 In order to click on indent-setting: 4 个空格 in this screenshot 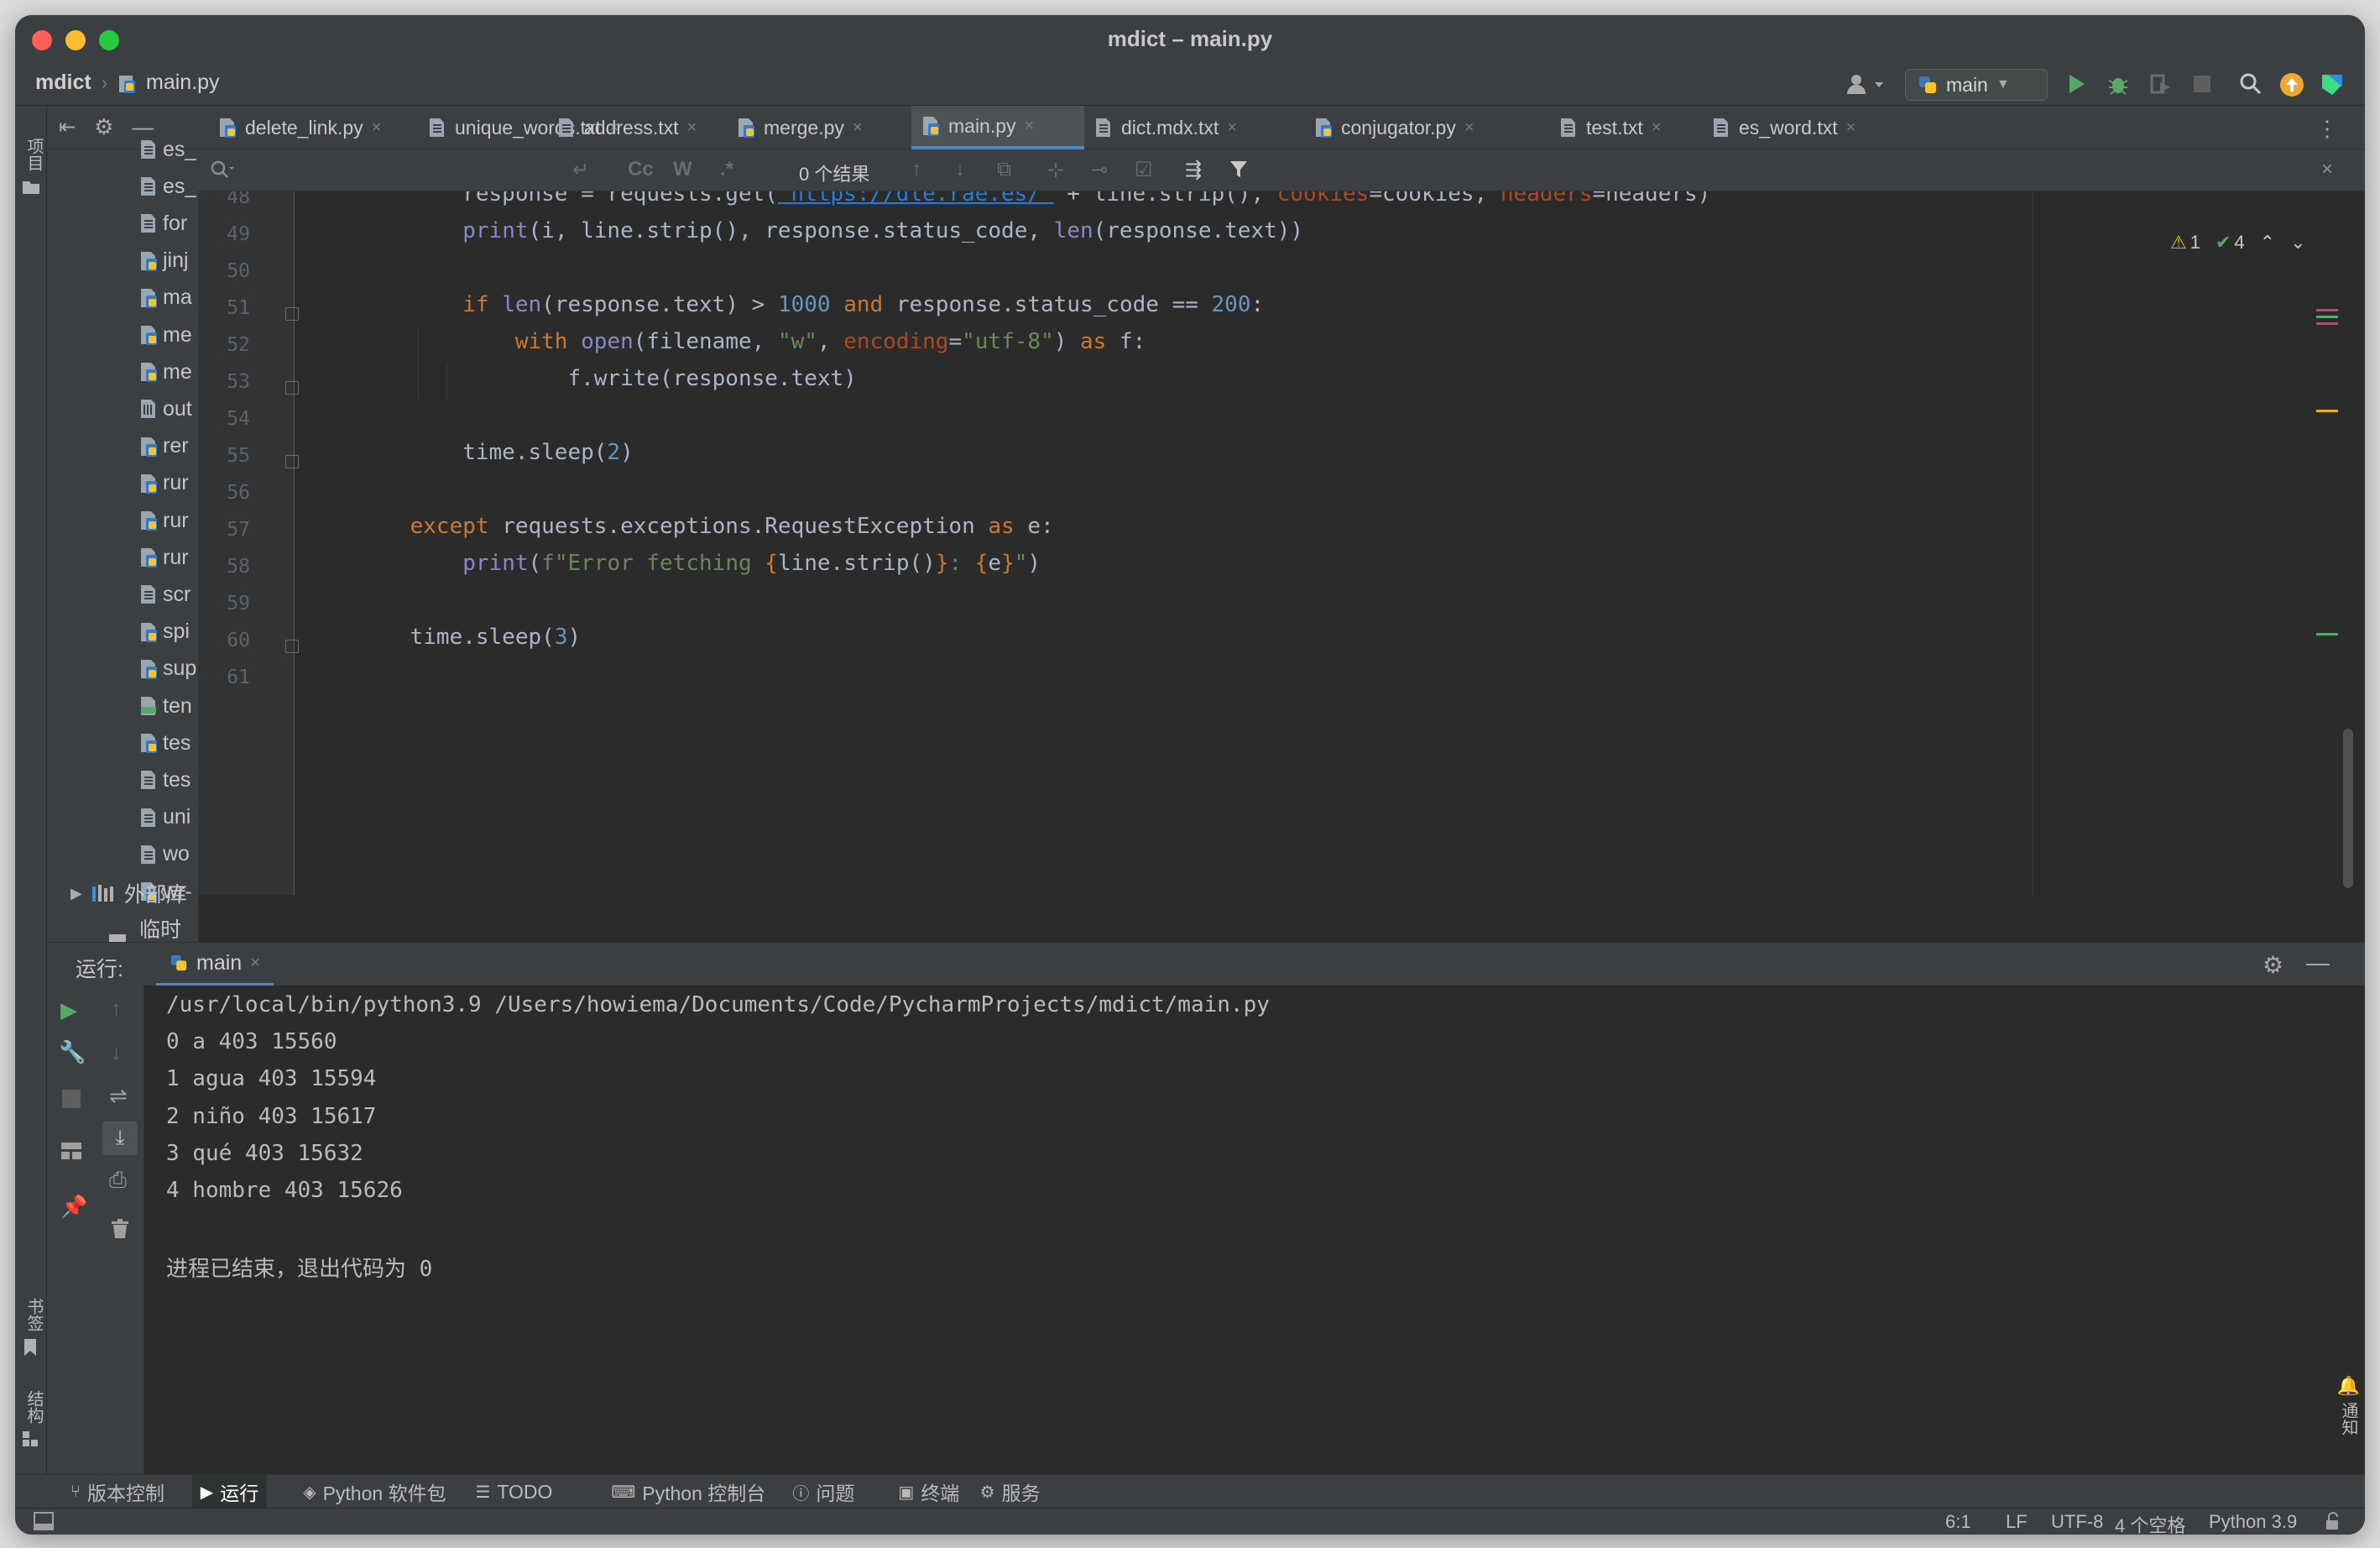, I will do `click(2150, 1523)`.